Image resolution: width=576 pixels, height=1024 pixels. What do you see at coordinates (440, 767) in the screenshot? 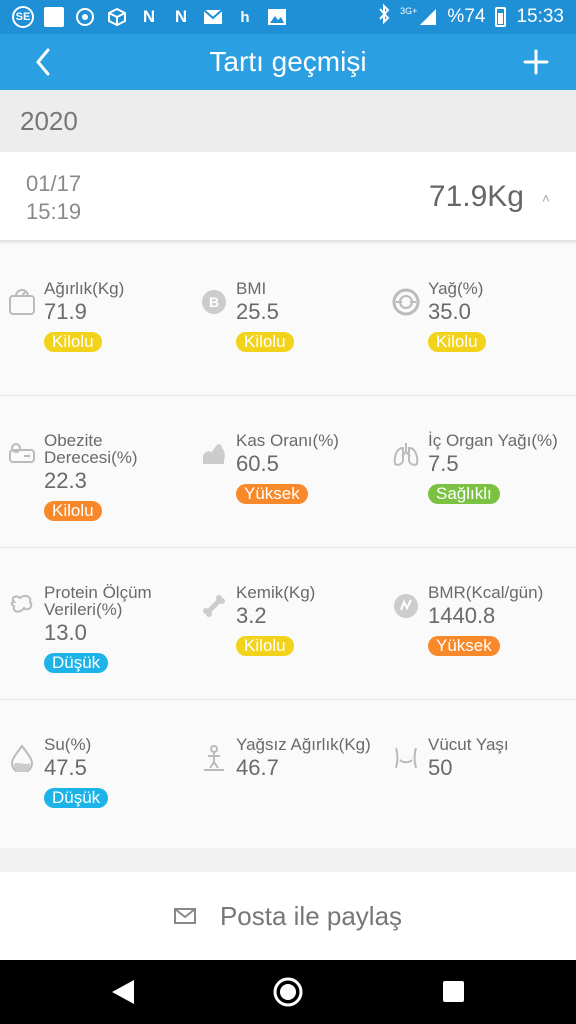
I see `metric-value: 50` at bounding box center [440, 767].